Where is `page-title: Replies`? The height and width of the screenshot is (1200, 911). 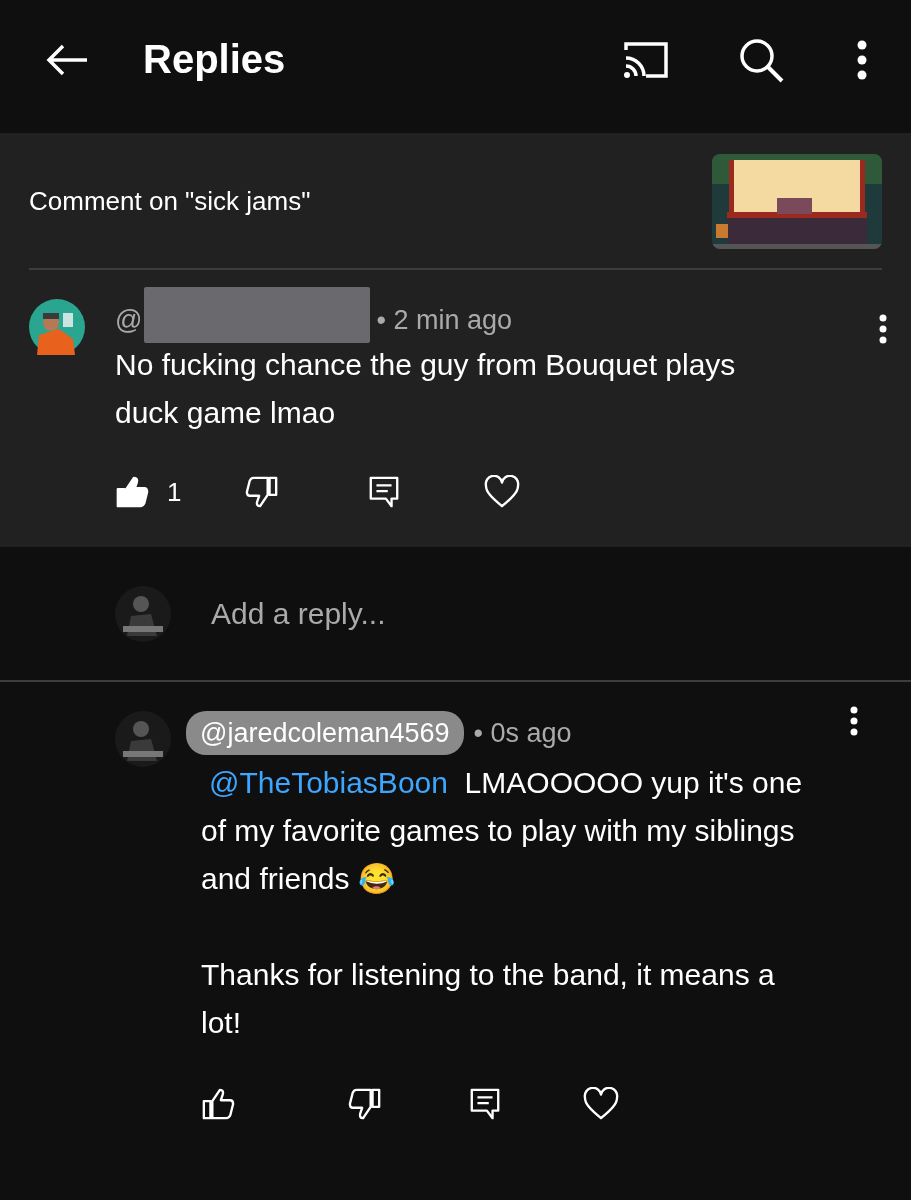 page-title: Replies is located at coordinates (214, 59).